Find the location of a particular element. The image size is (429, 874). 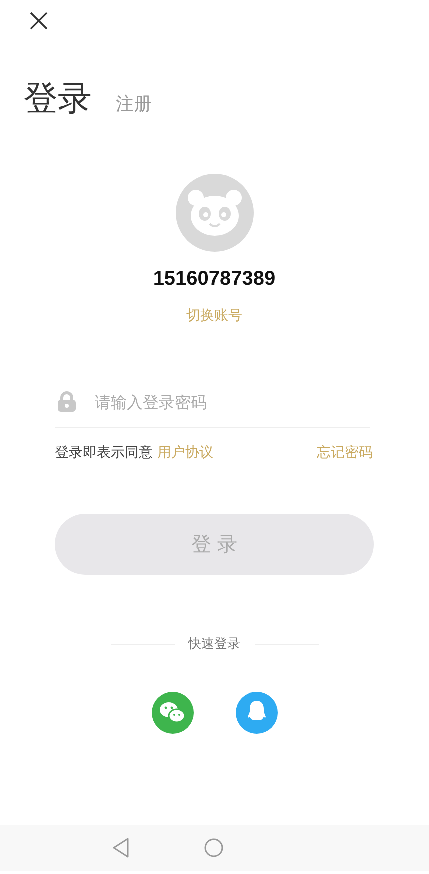

user-agreement-link: 用户协议 is located at coordinates (185, 453).